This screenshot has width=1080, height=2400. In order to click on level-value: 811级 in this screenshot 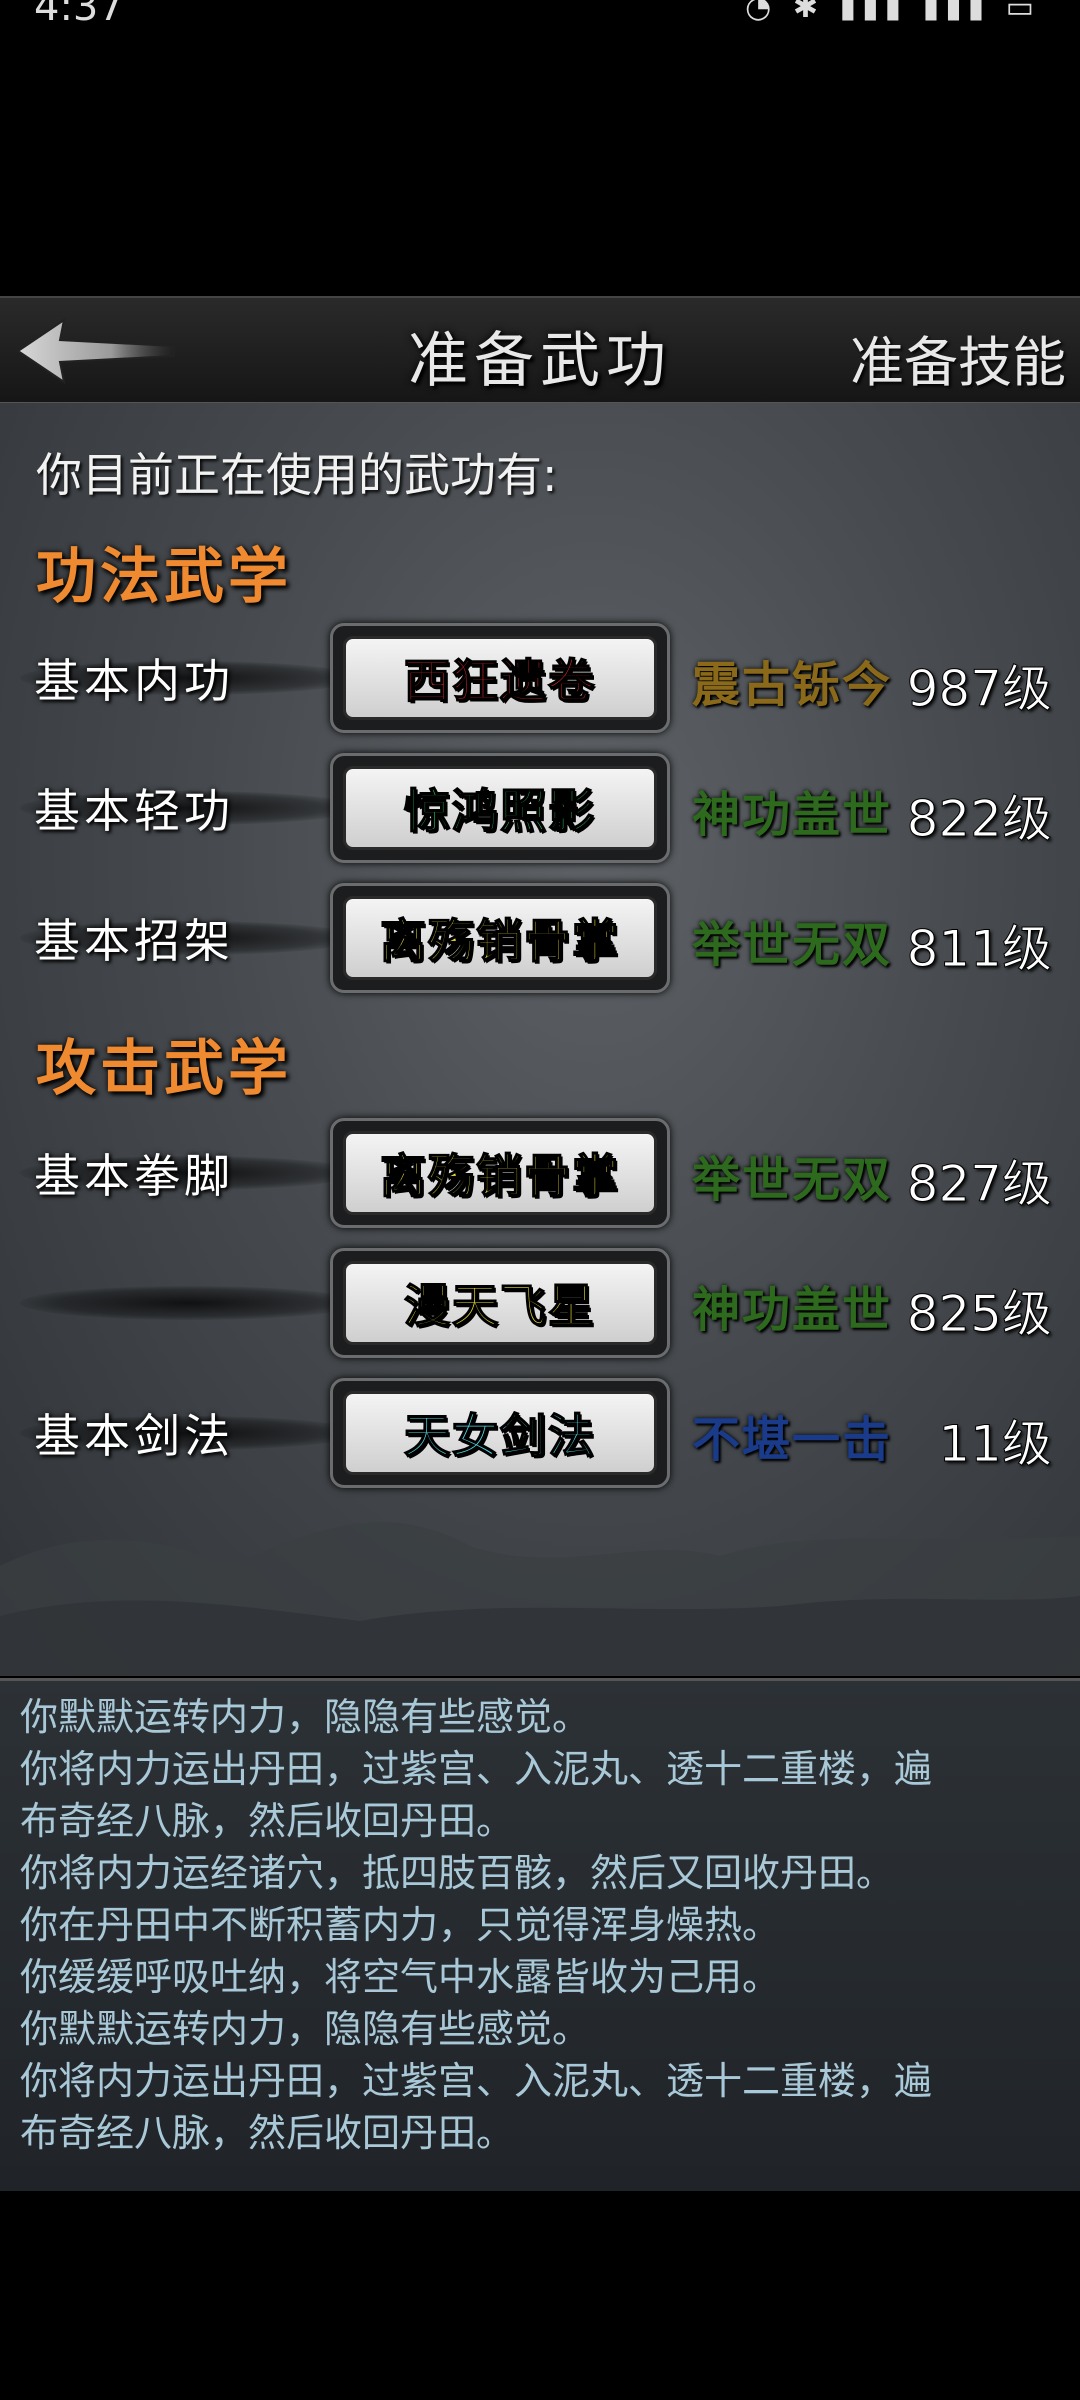, I will do `click(979, 949)`.